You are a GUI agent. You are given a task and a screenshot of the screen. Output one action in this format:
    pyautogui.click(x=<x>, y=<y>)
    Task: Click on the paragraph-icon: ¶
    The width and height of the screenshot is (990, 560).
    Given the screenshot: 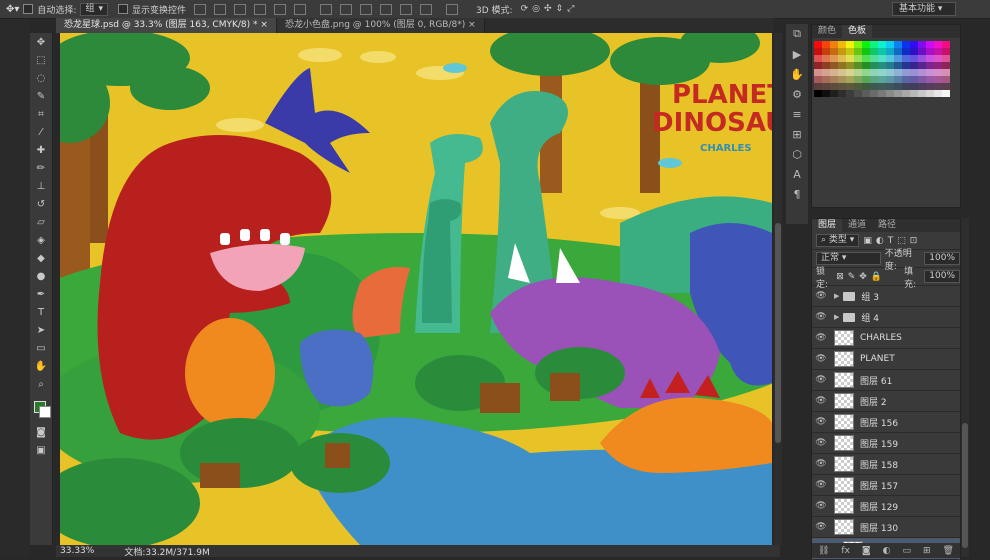 What is the action you would take?
    pyautogui.click(x=797, y=194)
    